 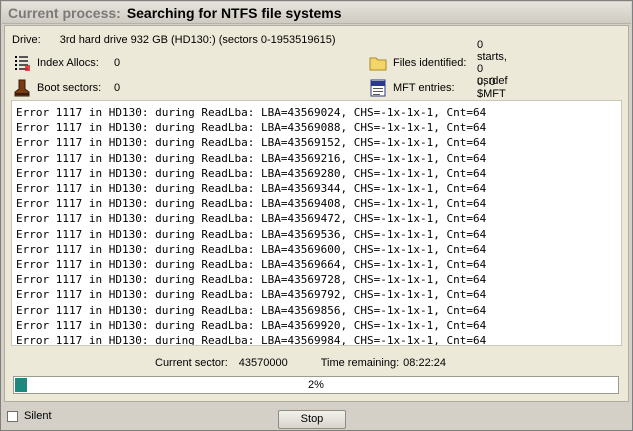 I want to click on index-allocs-label: Index Allocs:, so click(x=68, y=63).